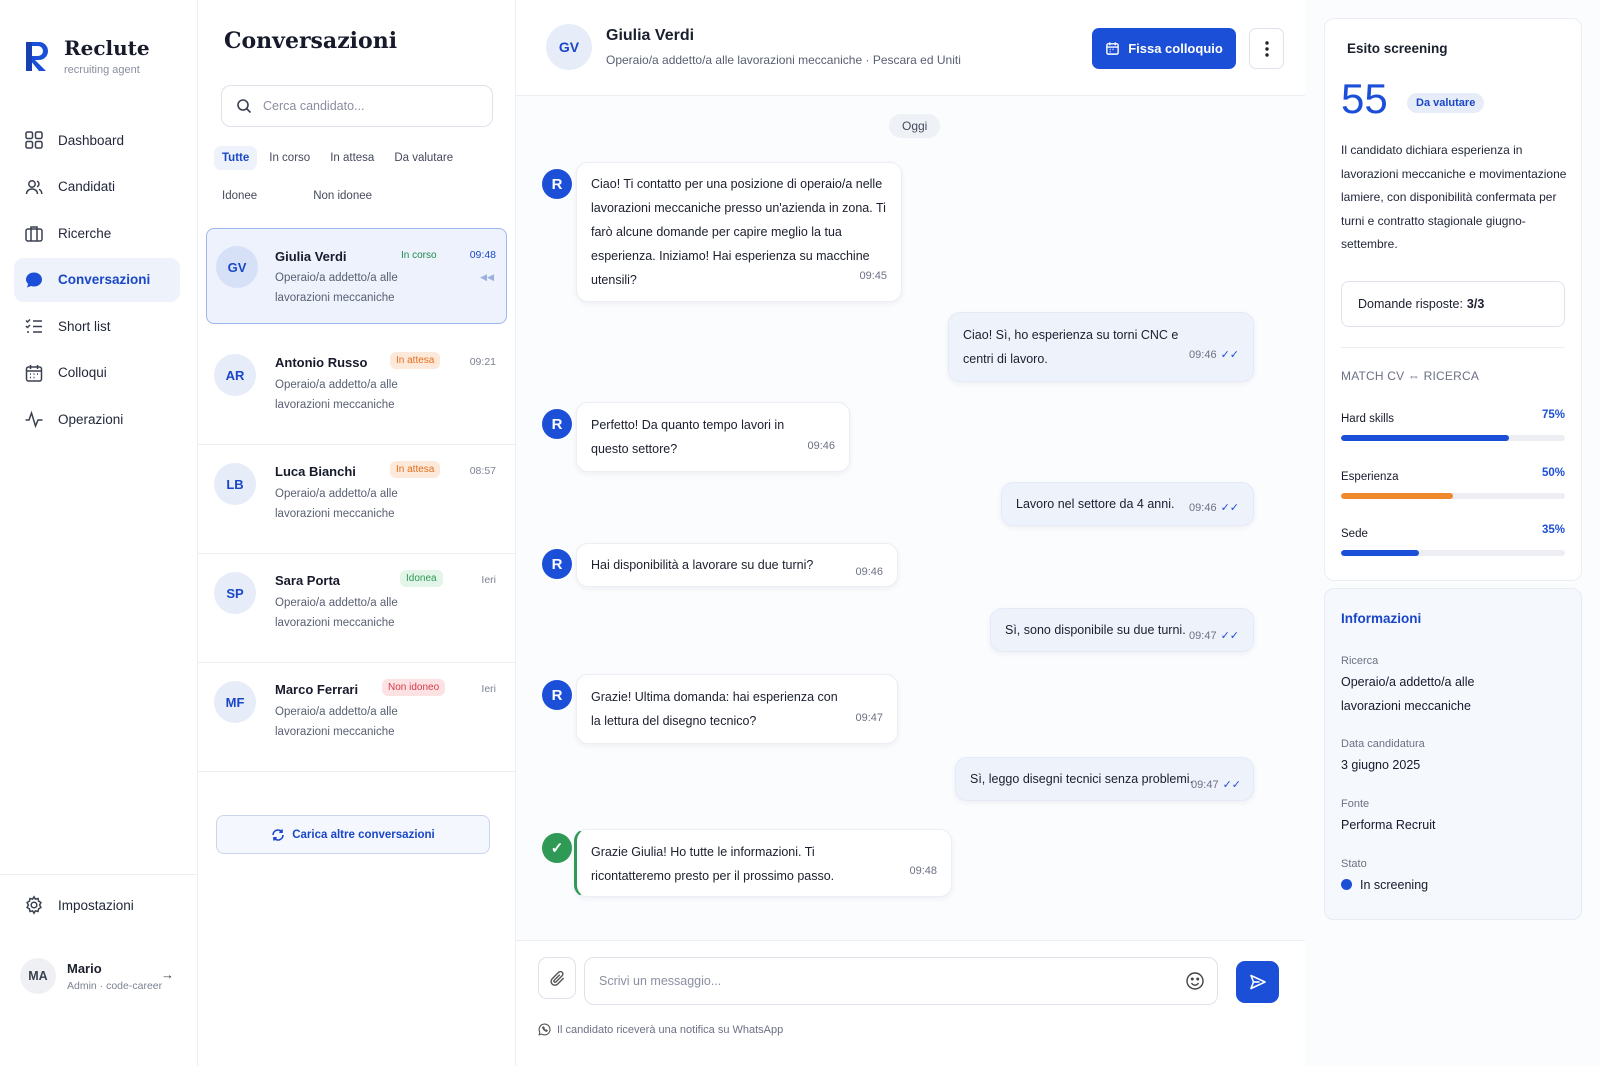 Image resolution: width=1600 pixels, height=1066 pixels. Describe the element at coordinates (97, 187) in the screenshot. I see `nav-item-candidati: Candidati` at that location.